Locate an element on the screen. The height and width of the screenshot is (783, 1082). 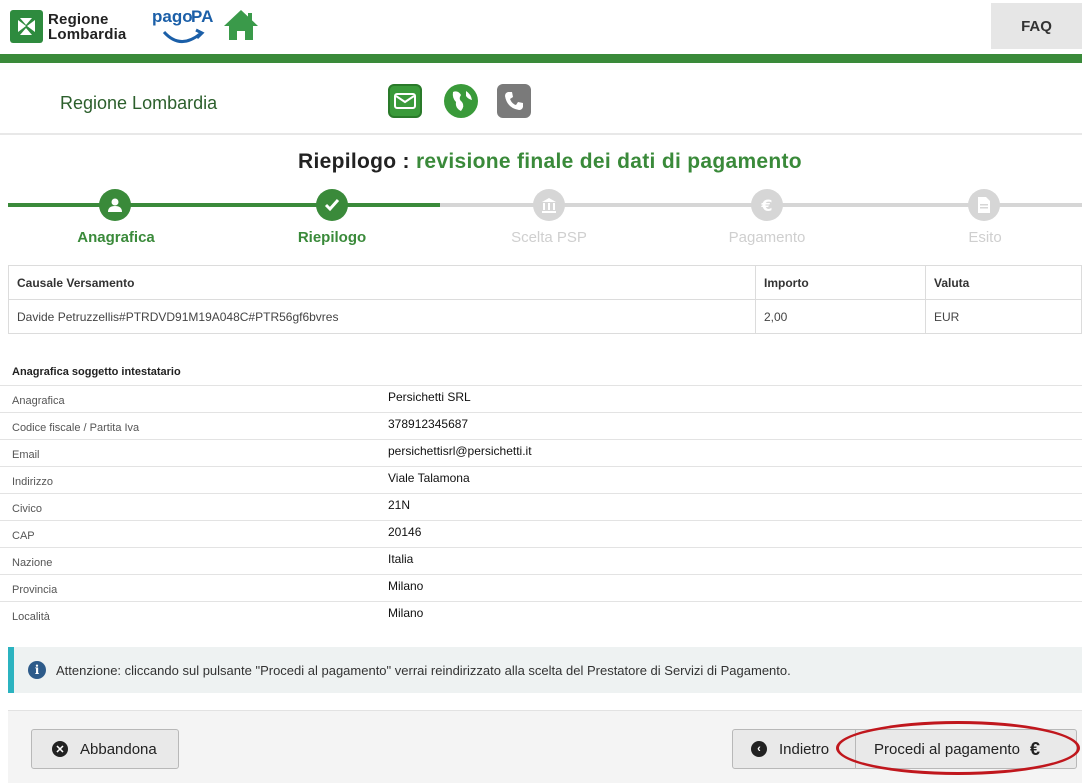
list-item: Civico 21N is located at coordinates (541, 507).